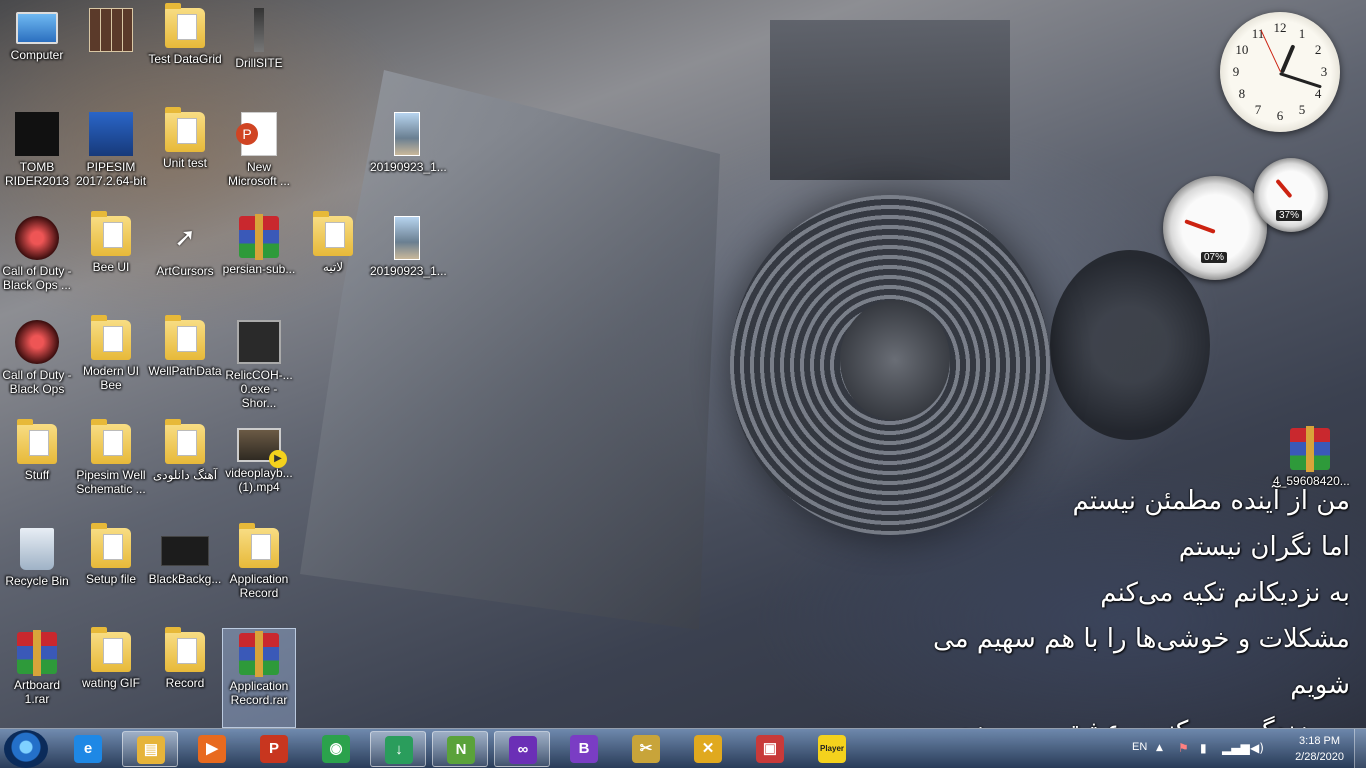 This screenshot has height=768, width=1366. I want to click on taskbar-button: ✂, so click(646, 749).